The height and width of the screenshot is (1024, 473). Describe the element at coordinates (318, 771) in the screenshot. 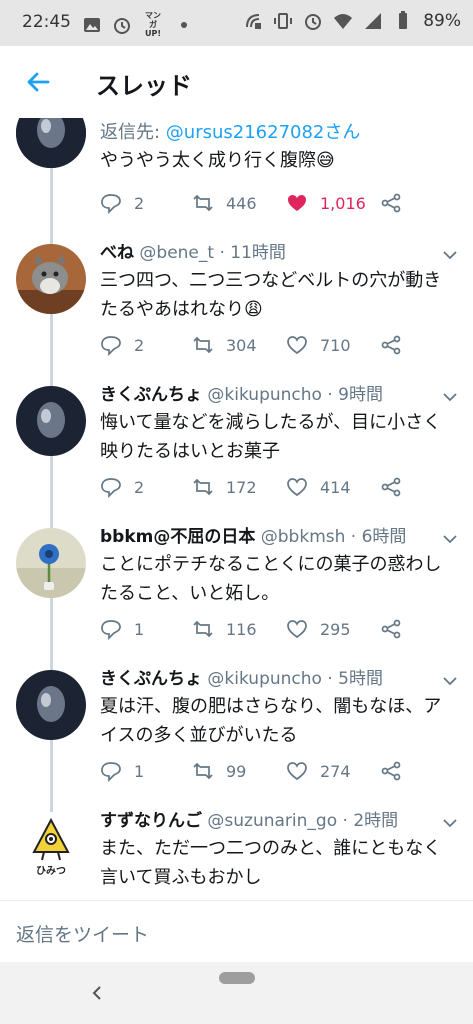

I see `like-button: 274` at that location.